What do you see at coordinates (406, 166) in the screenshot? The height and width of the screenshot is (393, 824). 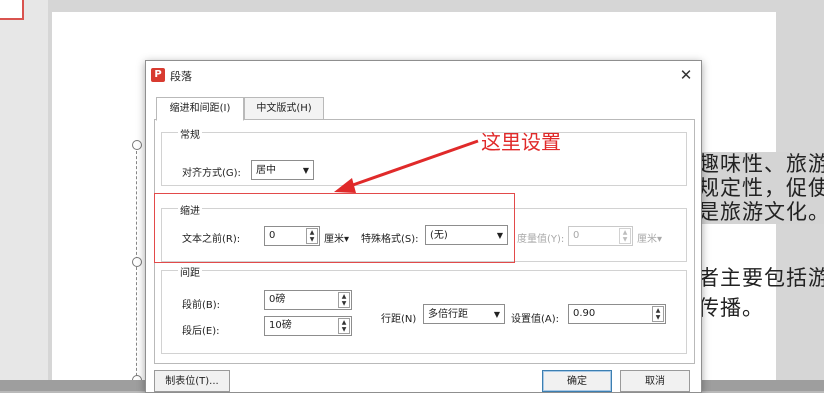 I see `annotation-arrow-icon` at bounding box center [406, 166].